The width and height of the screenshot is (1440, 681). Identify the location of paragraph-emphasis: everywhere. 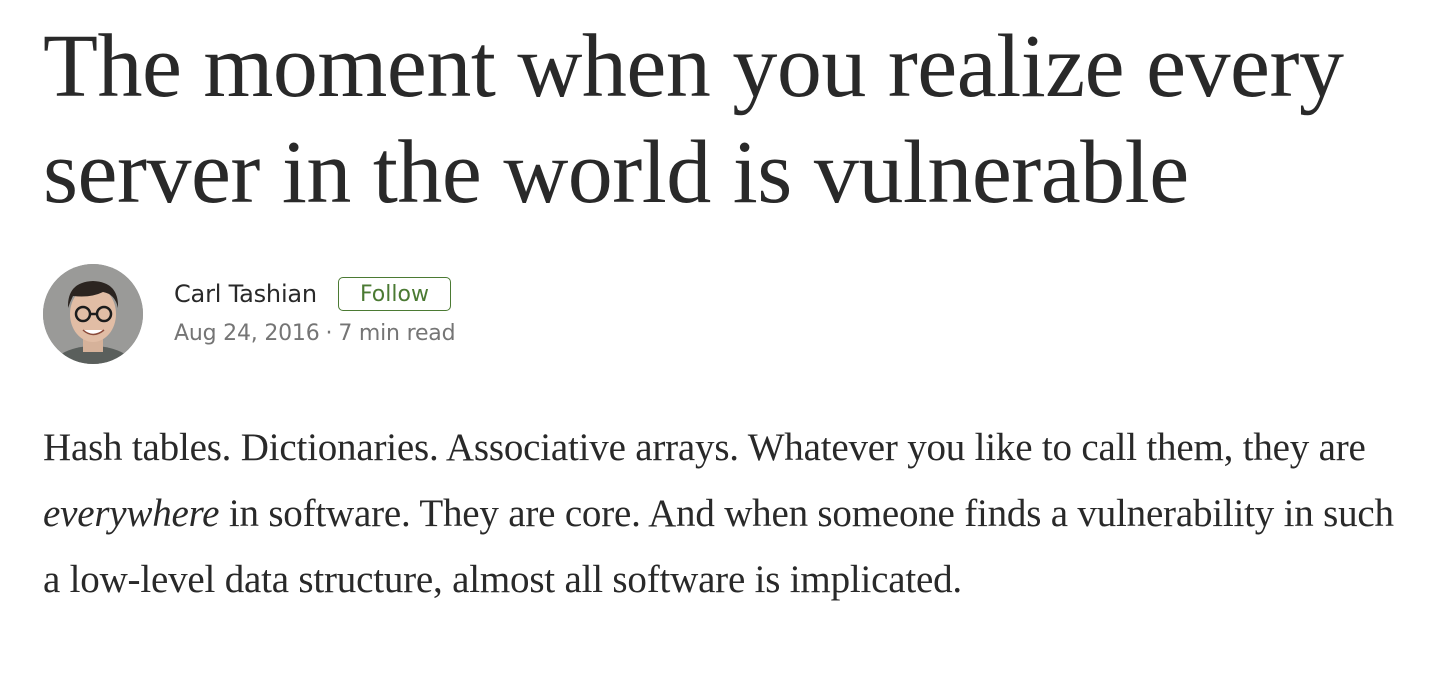
(131, 513).